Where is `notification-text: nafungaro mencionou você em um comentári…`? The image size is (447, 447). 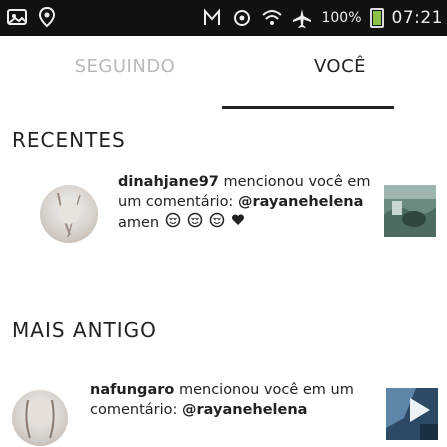 notification-text: nafungaro mencionou você em um comentári… is located at coordinates (235, 400).